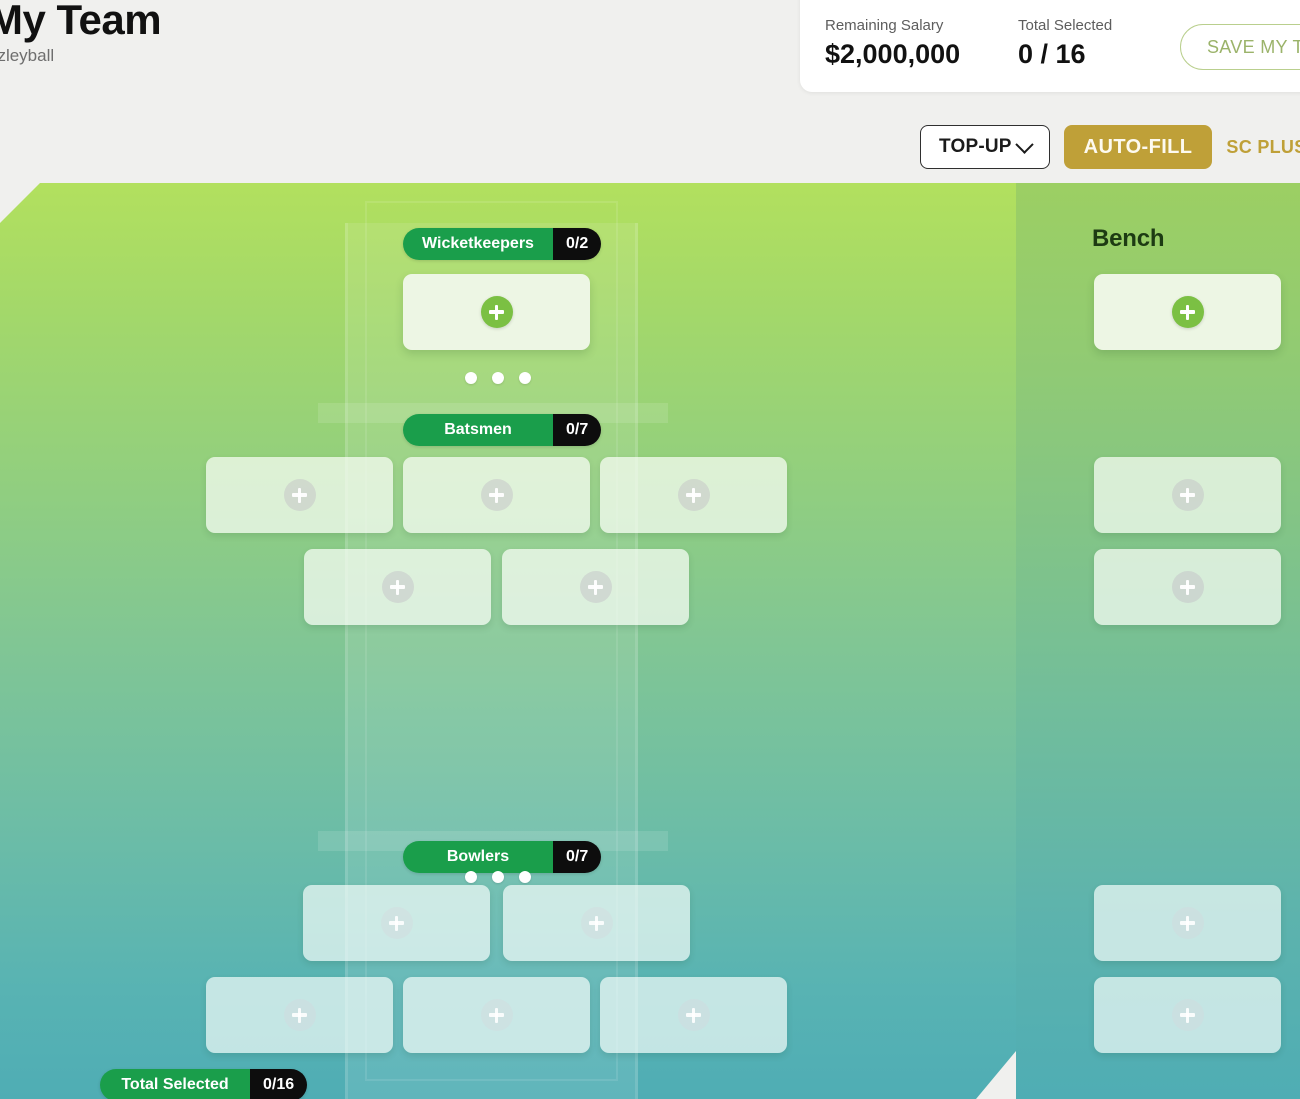 Image resolution: width=1300 pixels, height=1099 pixels. Describe the element at coordinates (1240, 47) in the screenshot. I see `save-my-team-button: SAVE MY TEA` at that location.